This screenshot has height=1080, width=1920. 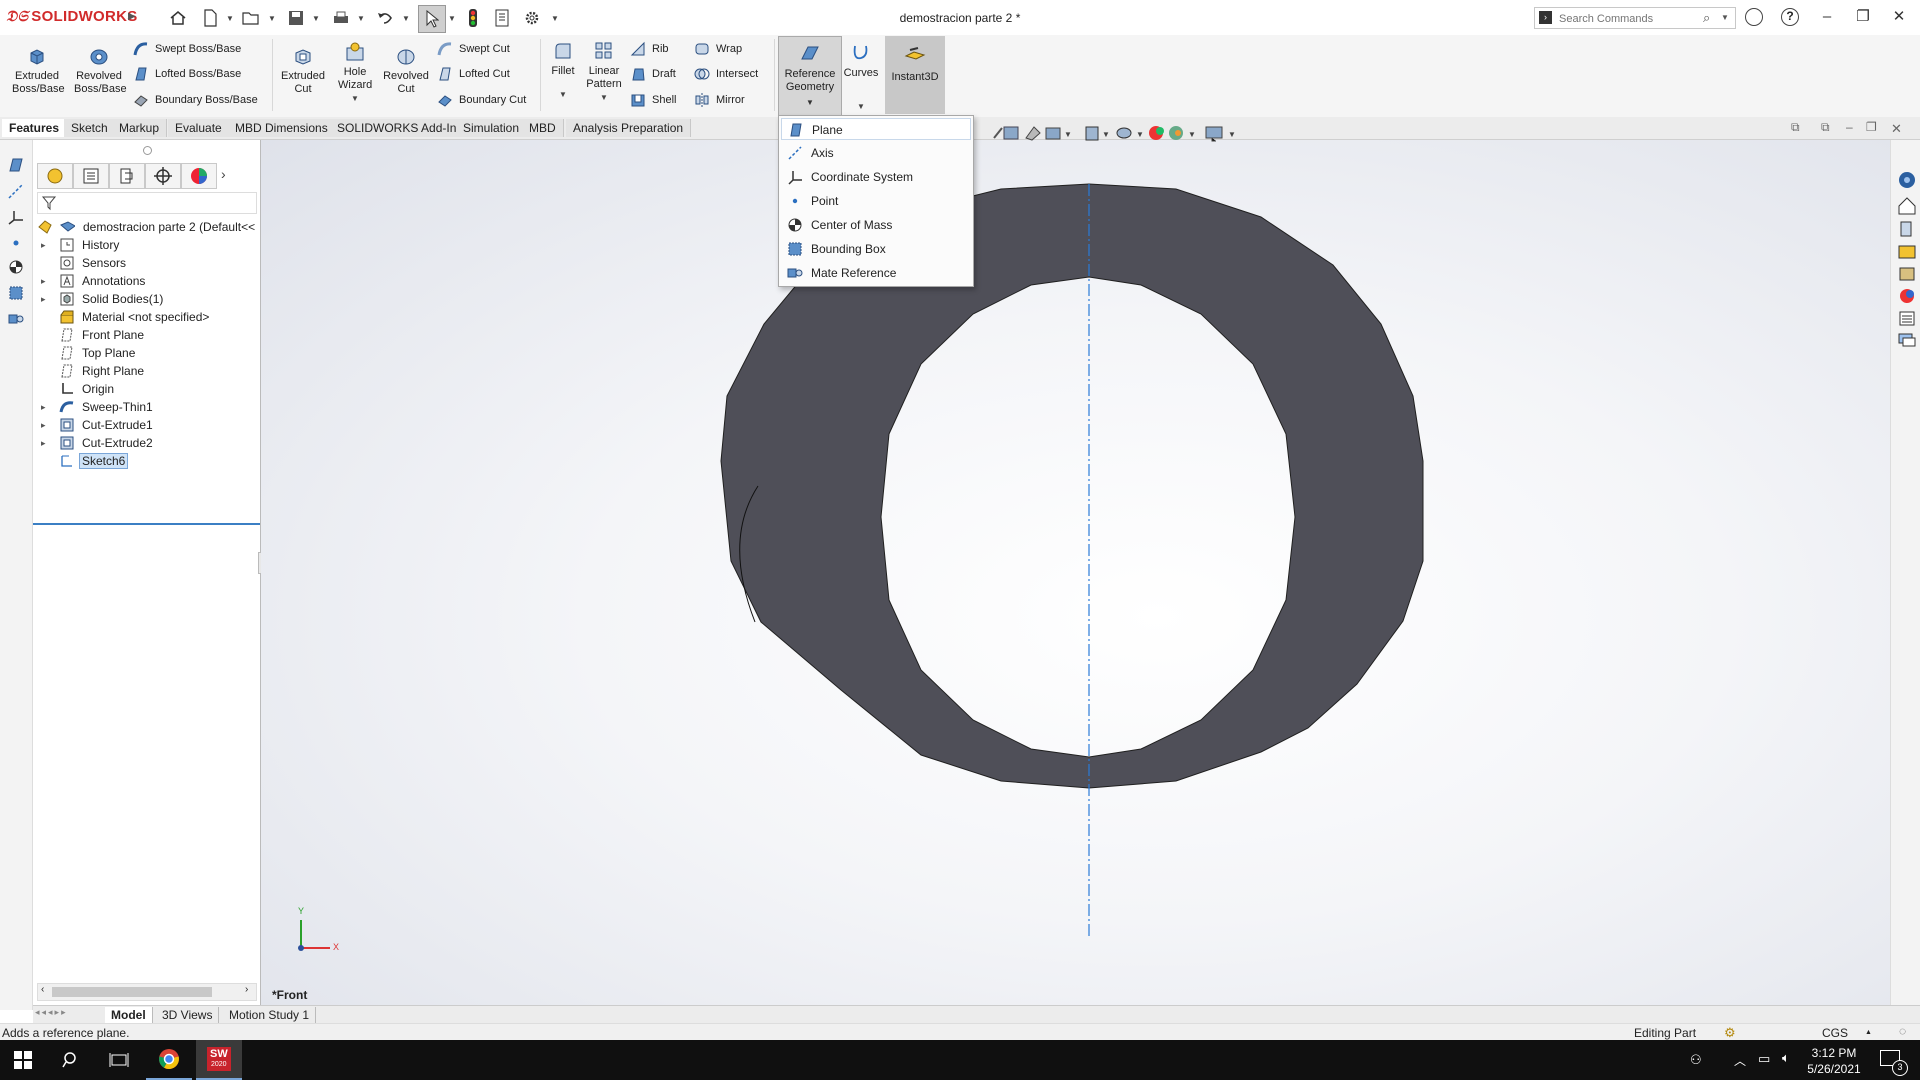 What do you see at coordinates (649, 49) in the screenshot?
I see `rib-button: Rib` at bounding box center [649, 49].